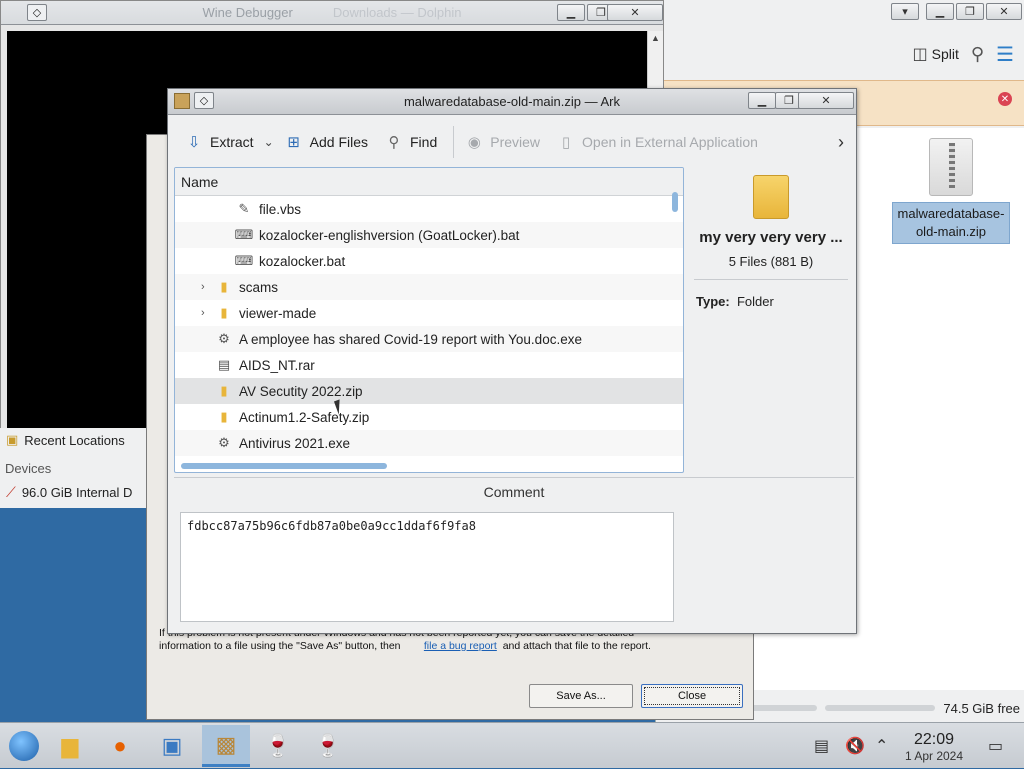 This screenshot has height=769, width=1024. Describe the element at coordinates (429, 443) in the screenshot. I see `tree-row: ⚙ Antivirus 2021.exe` at that location.